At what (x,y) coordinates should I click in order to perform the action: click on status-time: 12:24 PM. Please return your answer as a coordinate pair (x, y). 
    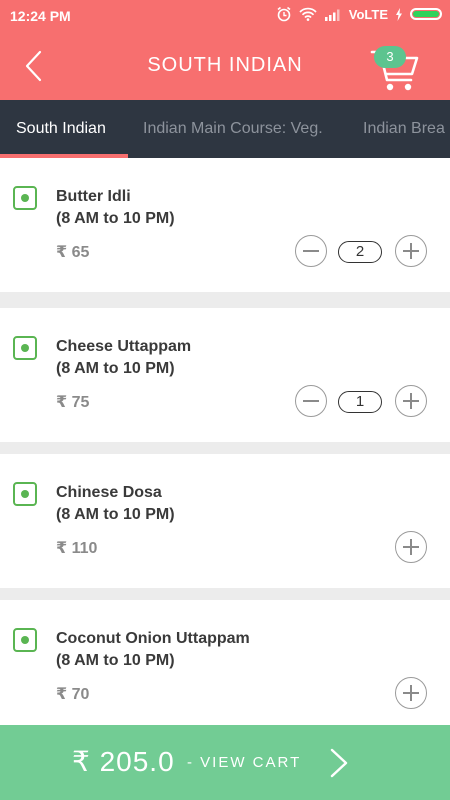
    Looking at the image, I should click on (40, 16).